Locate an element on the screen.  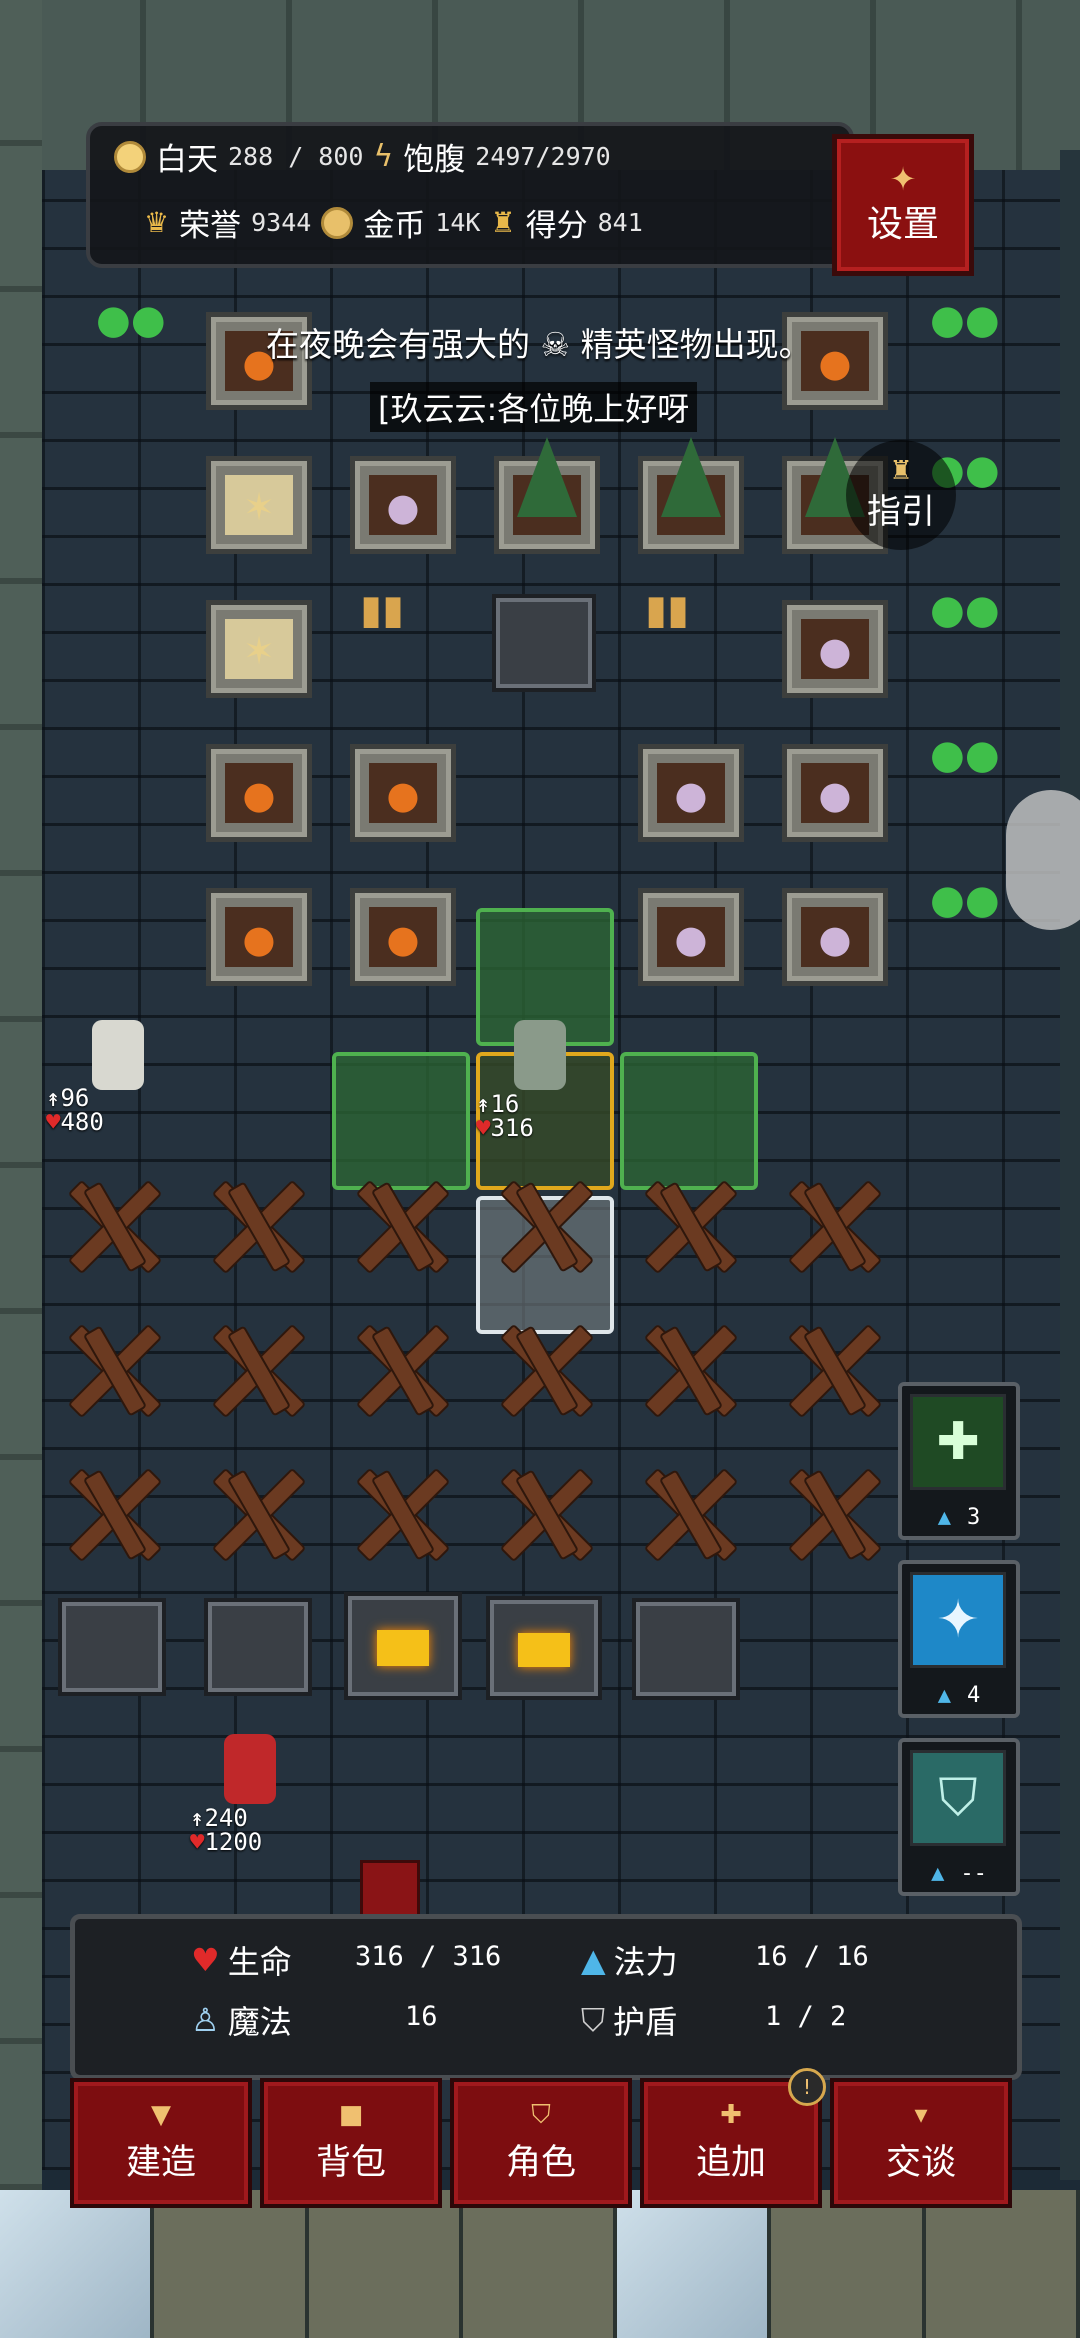
guide-button: ♜ 指引 is located at coordinates (901, 495).